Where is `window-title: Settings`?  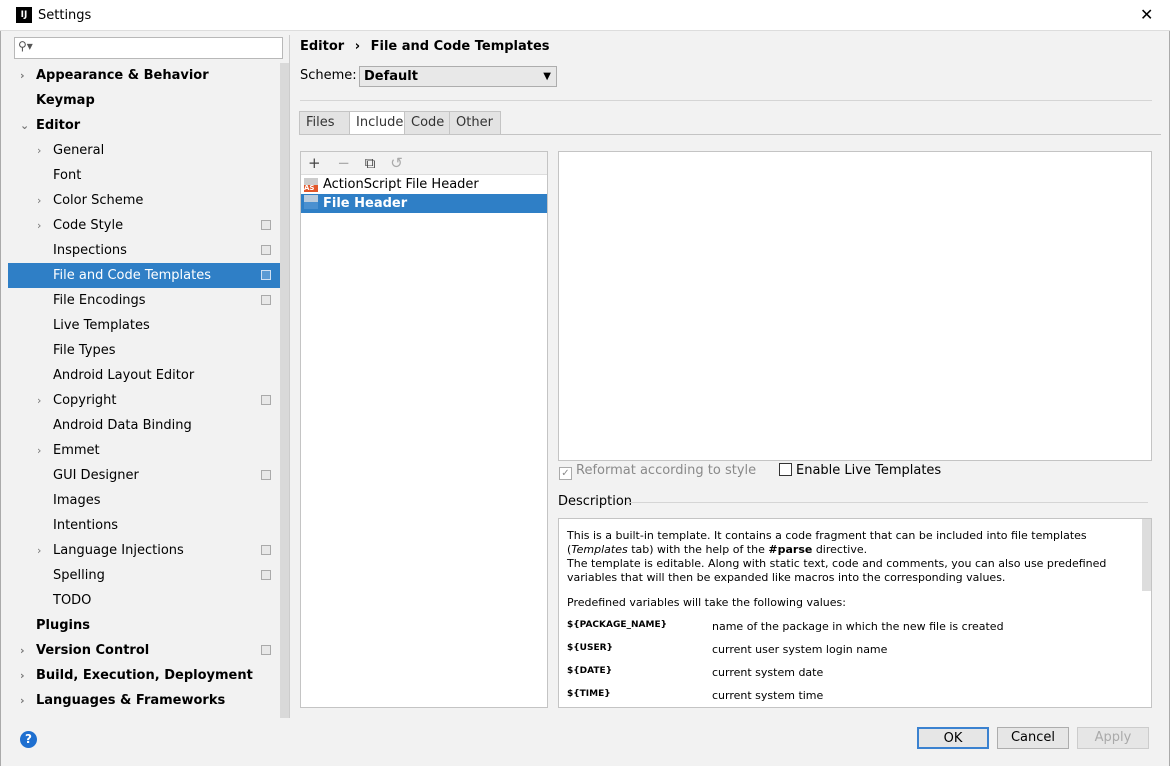
window-title: Settings is located at coordinates (65, 15).